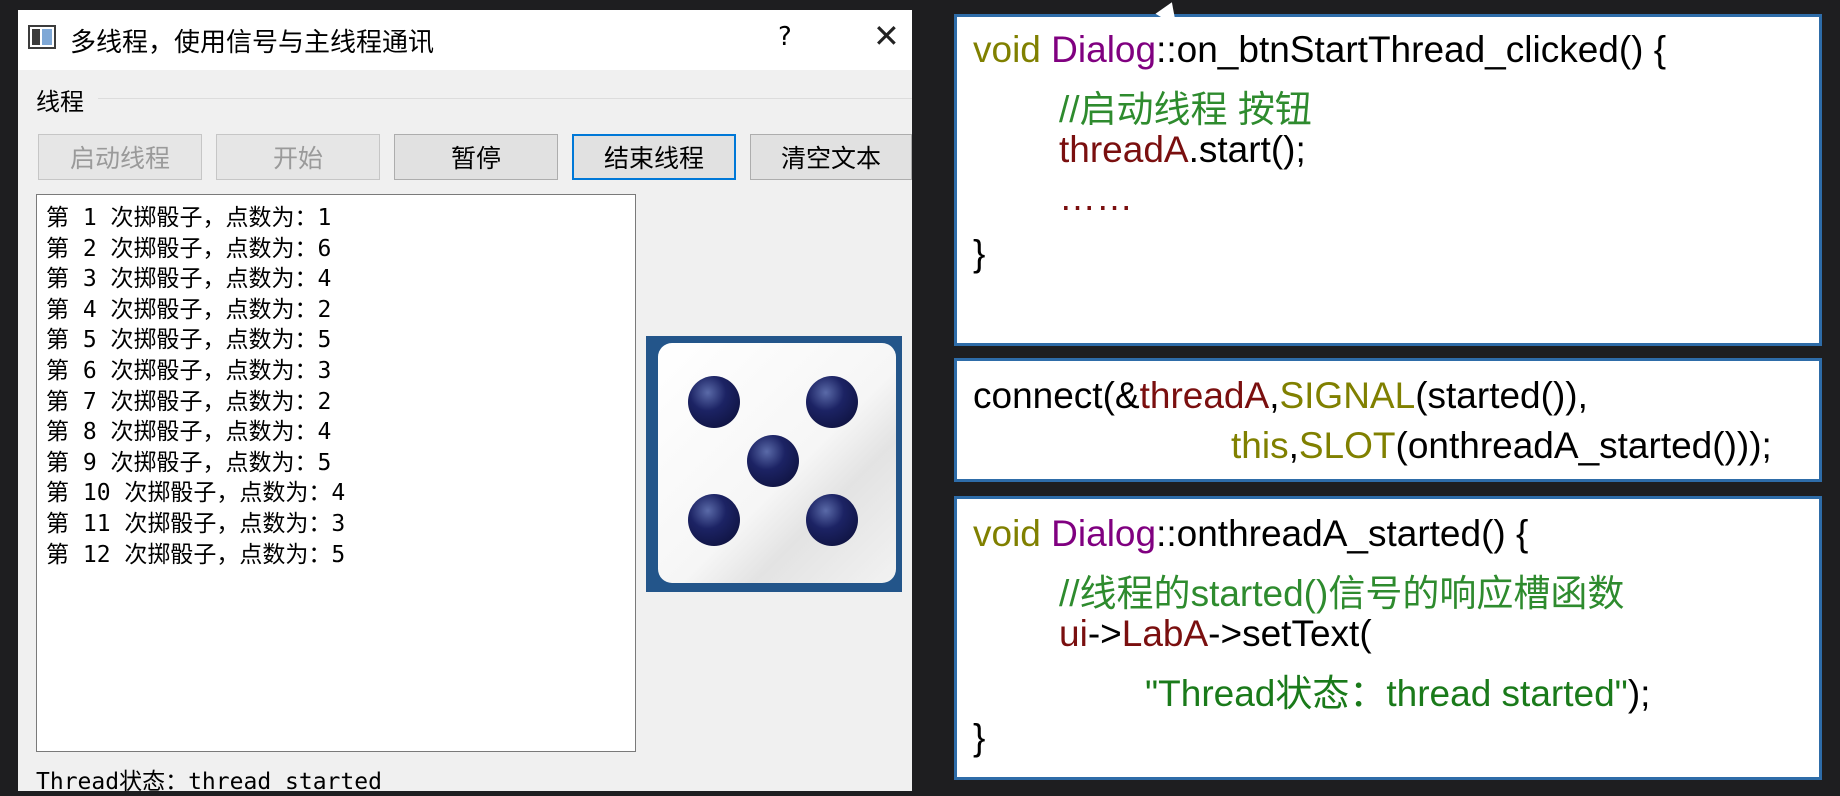 Image resolution: width=1840 pixels, height=796 pixels. What do you see at coordinates (1247, 149) in the screenshot?
I see `code-call: .start();` at bounding box center [1247, 149].